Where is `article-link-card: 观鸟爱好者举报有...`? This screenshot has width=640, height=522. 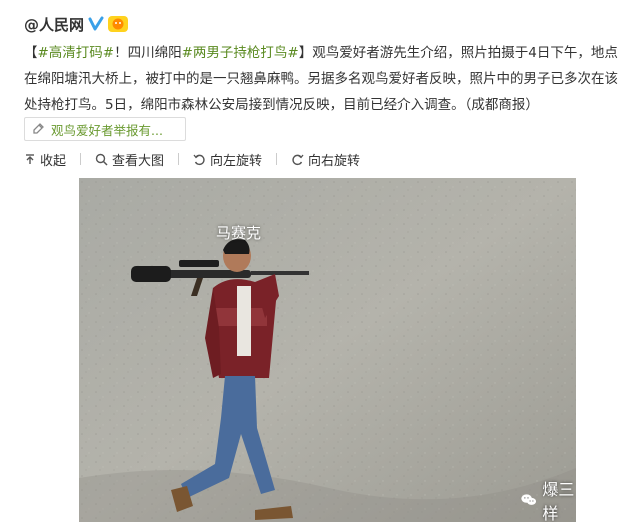
article-link-card: 观鸟爱好者举报有... is located at coordinates (105, 129).